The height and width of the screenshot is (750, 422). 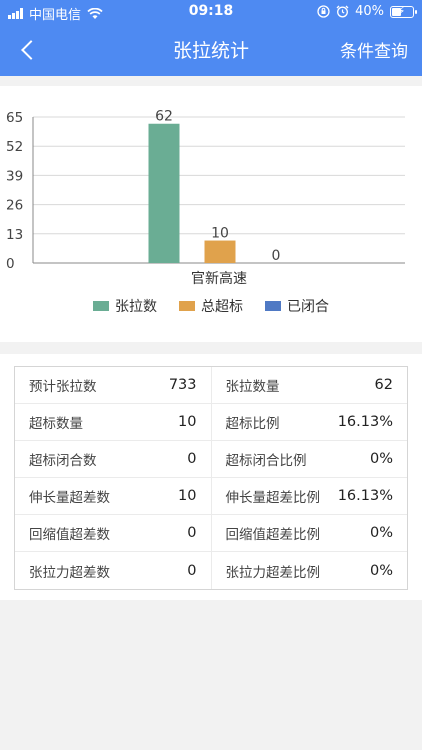 What do you see at coordinates (164, 117) in the screenshot?
I see `data-label: 62` at bounding box center [164, 117].